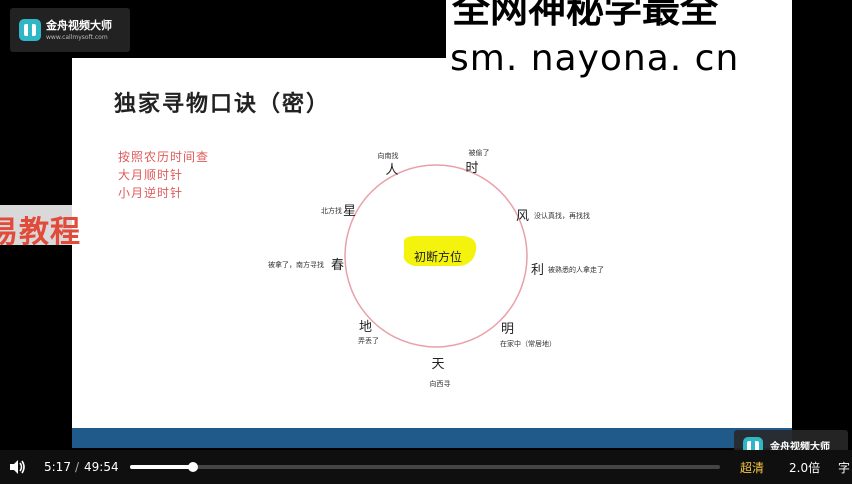  What do you see at coordinates (101, 467) in the screenshot?
I see `total-time: 49:54` at bounding box center [101, 467].